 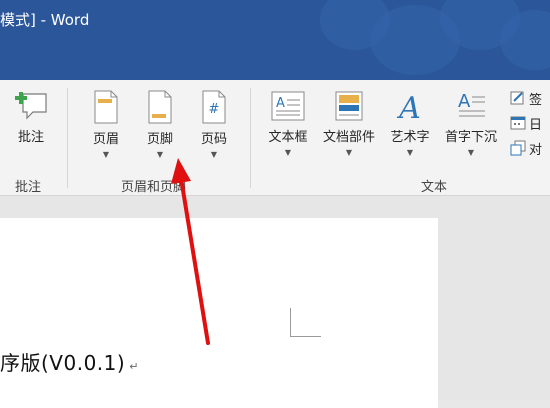 What do you see at coordinates (288, 152) in the screenshot?
I see `textbox-dropdown-caret-icon: ▼` at bounding box center [288, 152].